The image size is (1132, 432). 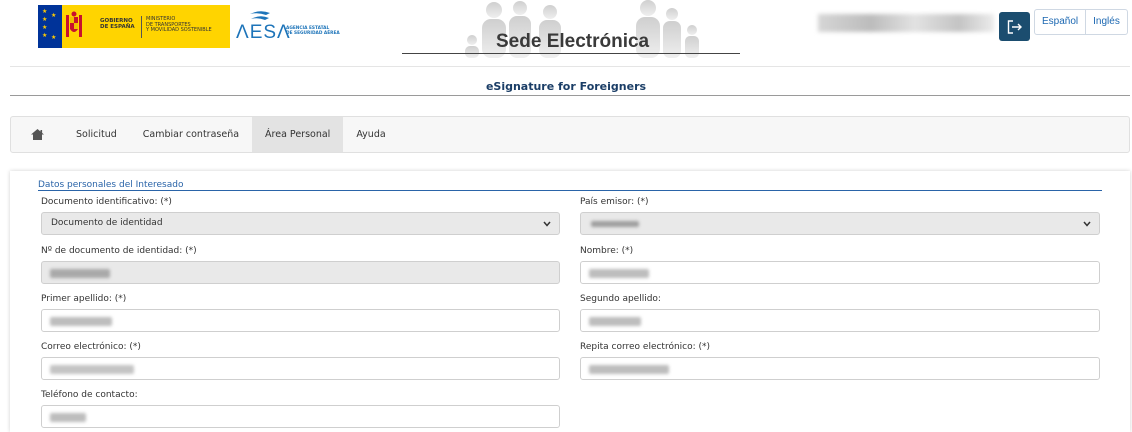 I want to click on aesa-mark: ΛESΛ, so click(x=263, y=32).